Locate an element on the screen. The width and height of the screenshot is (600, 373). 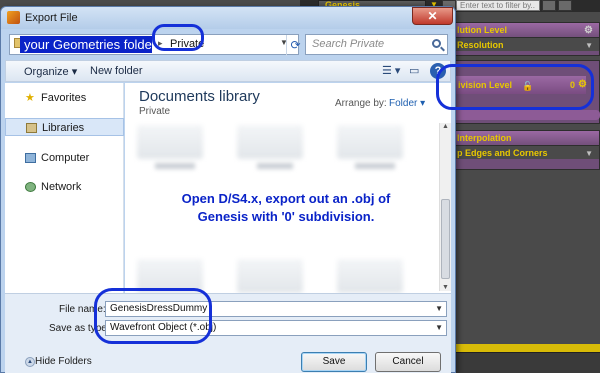
slider-track is located at coordinates (526, 115).